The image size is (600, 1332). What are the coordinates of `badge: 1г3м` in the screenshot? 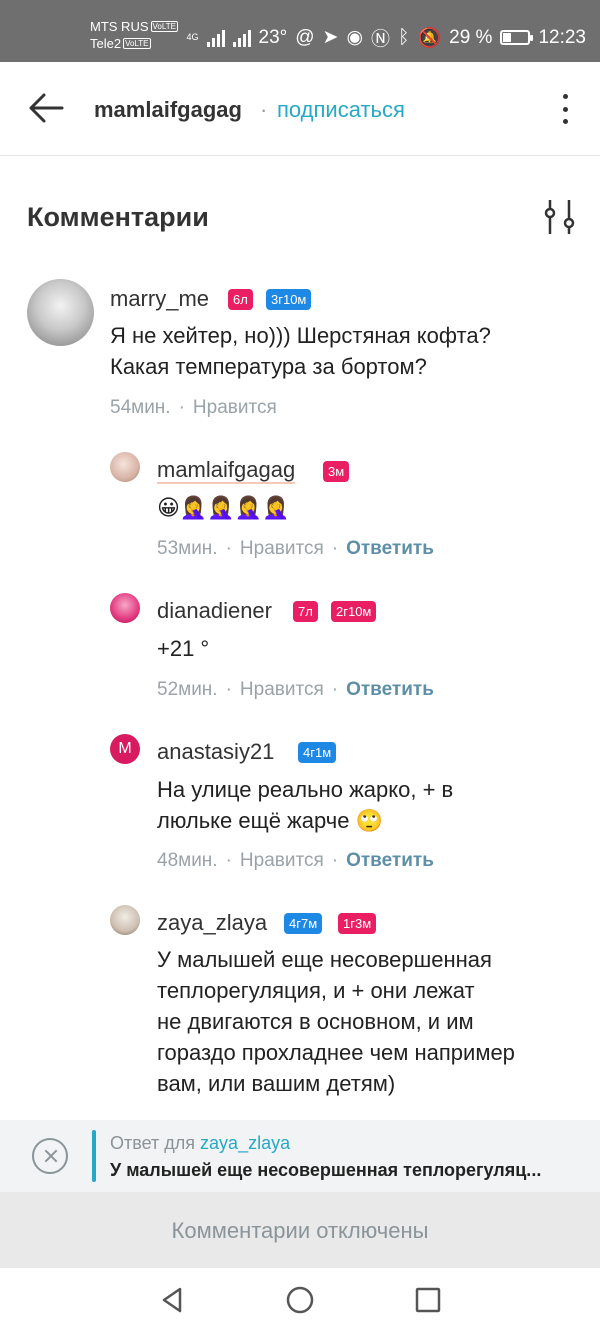 It's located at (357, 923).